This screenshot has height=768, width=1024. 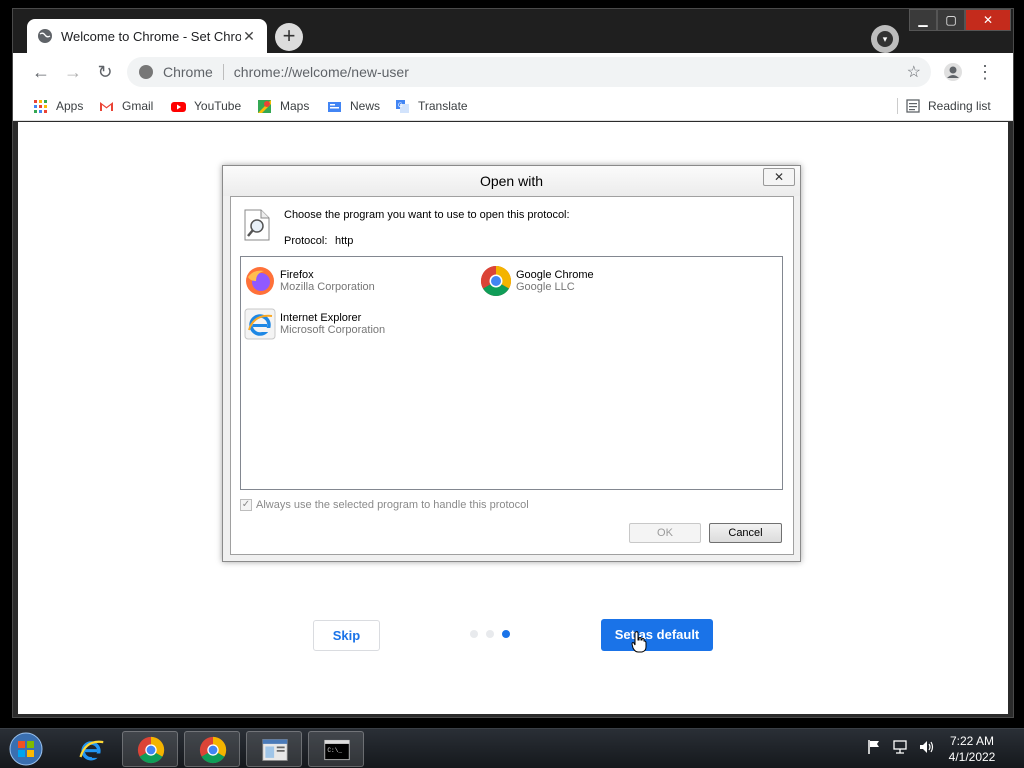 I want to click on site-info-icon, so click(x=146, y=72).